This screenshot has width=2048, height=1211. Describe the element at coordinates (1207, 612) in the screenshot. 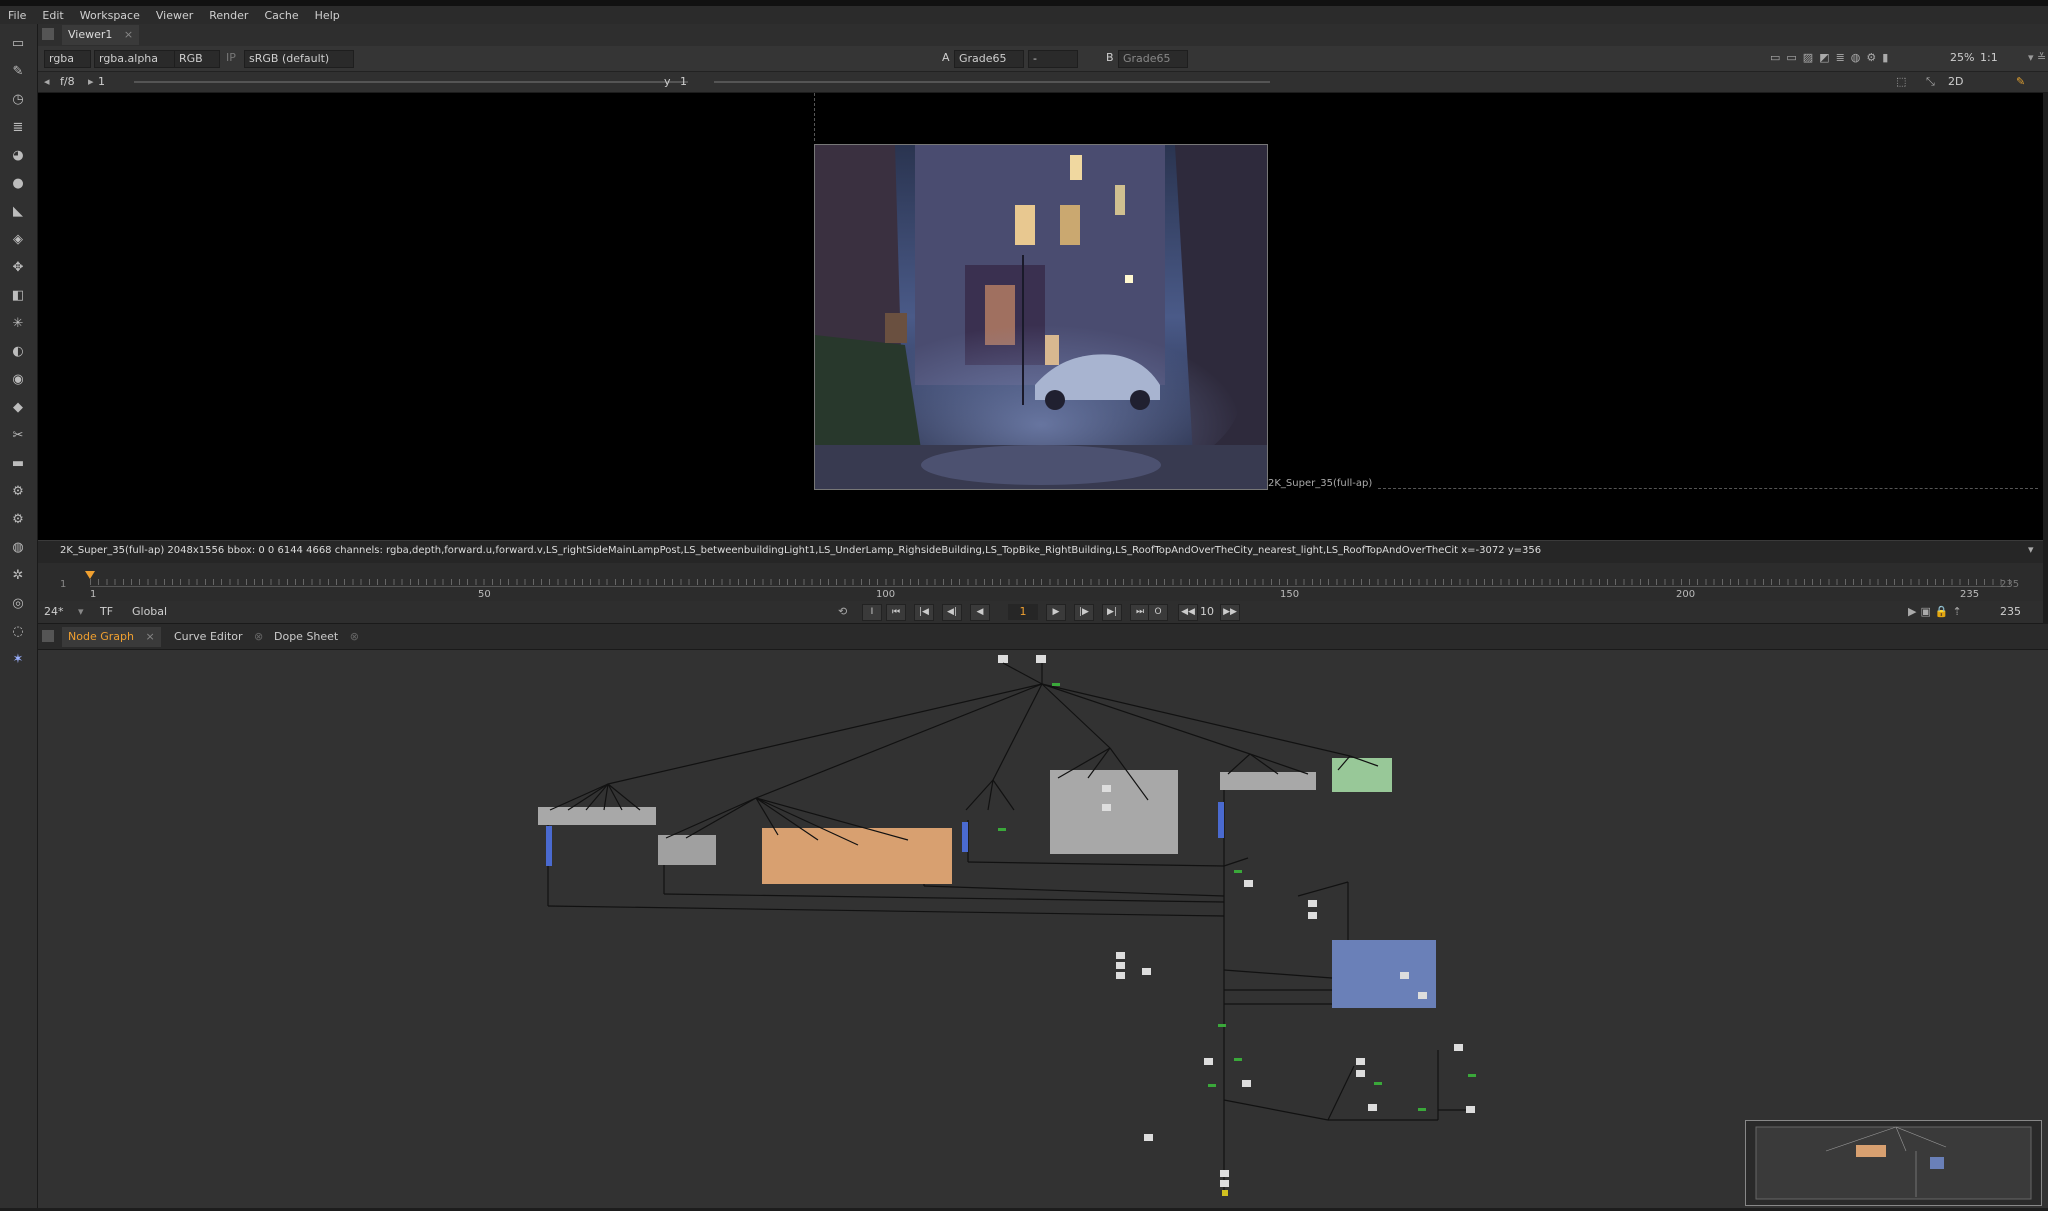

I see `frame-increment-field: 10` at that location.